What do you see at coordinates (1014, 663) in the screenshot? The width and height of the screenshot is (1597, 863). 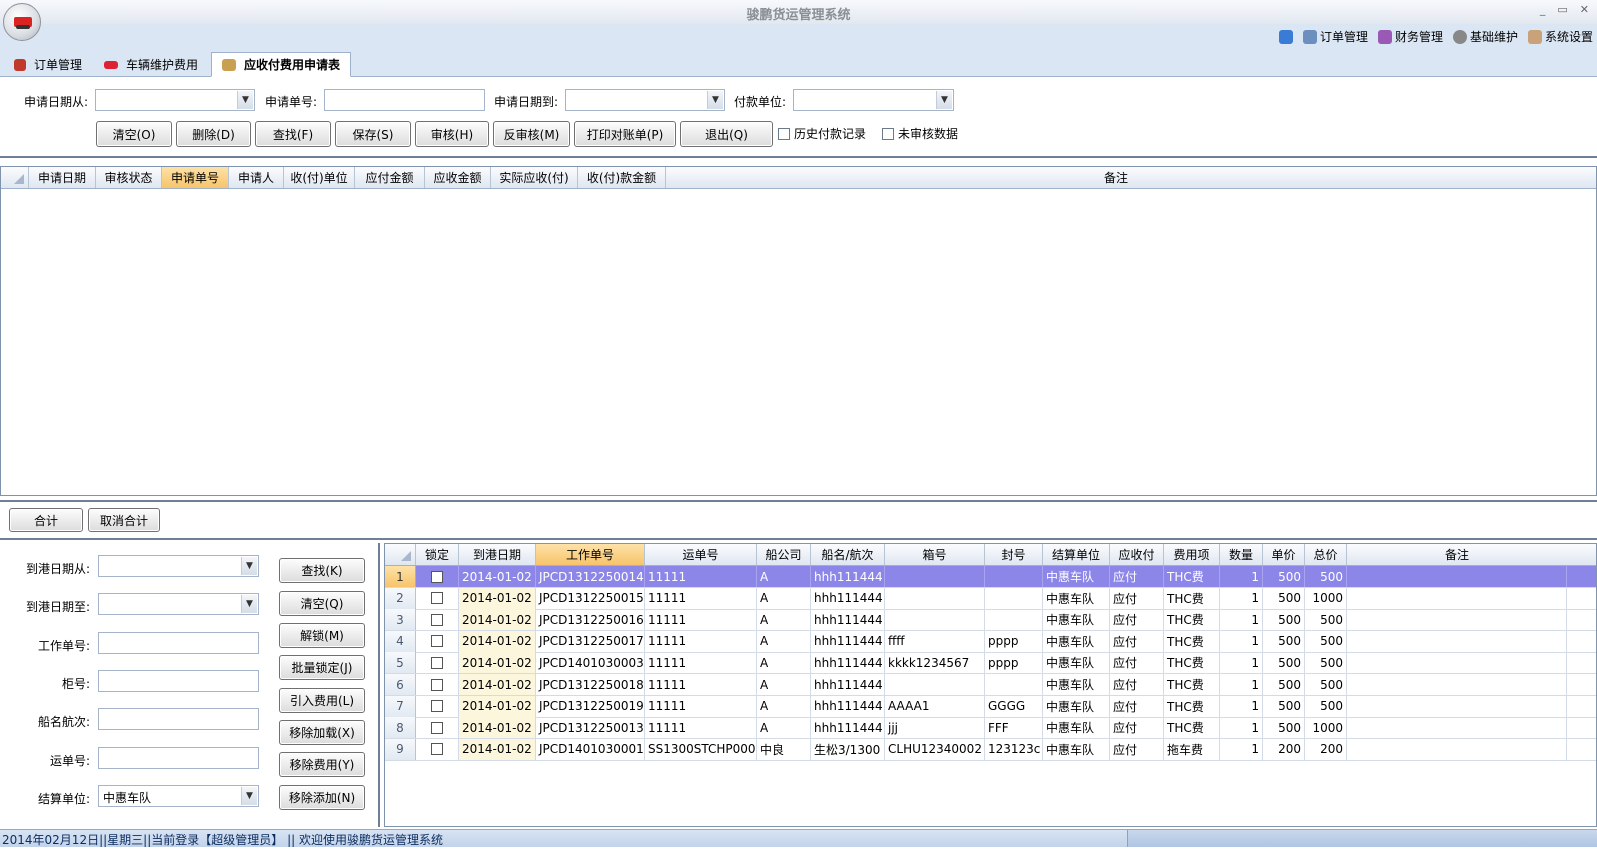 I see `seal-cell: pppp` at bounding box center [1014, 663].